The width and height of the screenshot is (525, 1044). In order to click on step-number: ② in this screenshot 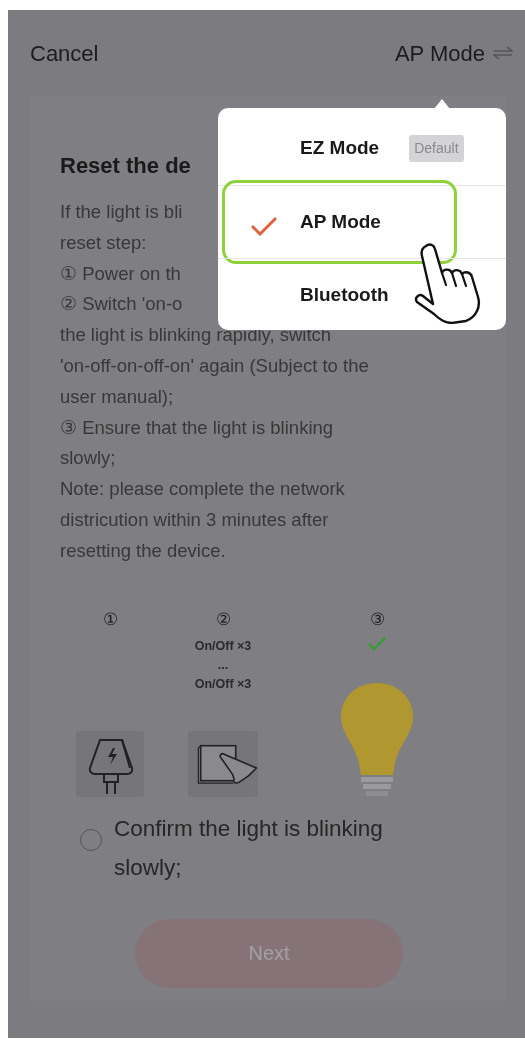, I will do `click(223, 619)`.